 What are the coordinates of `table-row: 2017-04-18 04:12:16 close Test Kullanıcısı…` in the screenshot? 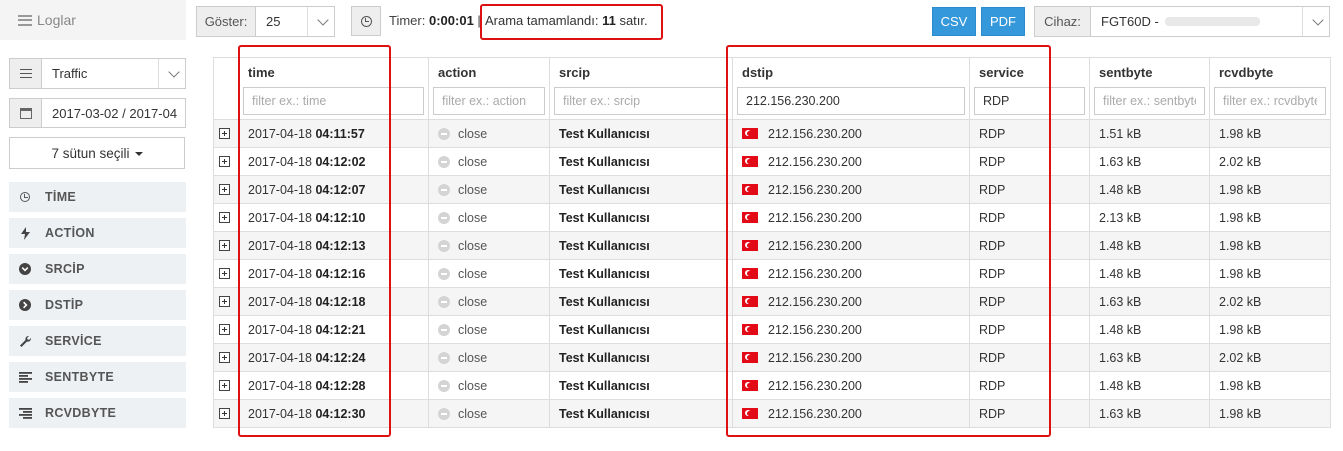 It's located at (772, 273).